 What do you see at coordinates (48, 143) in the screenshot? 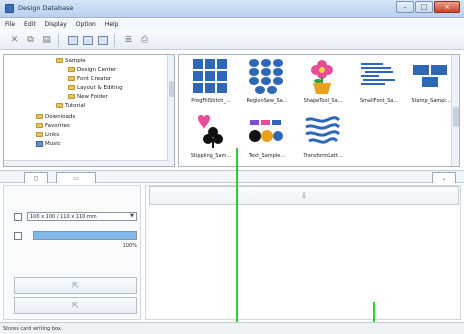
I see `tree-item-music: Music` at bounding box center [48, 143].